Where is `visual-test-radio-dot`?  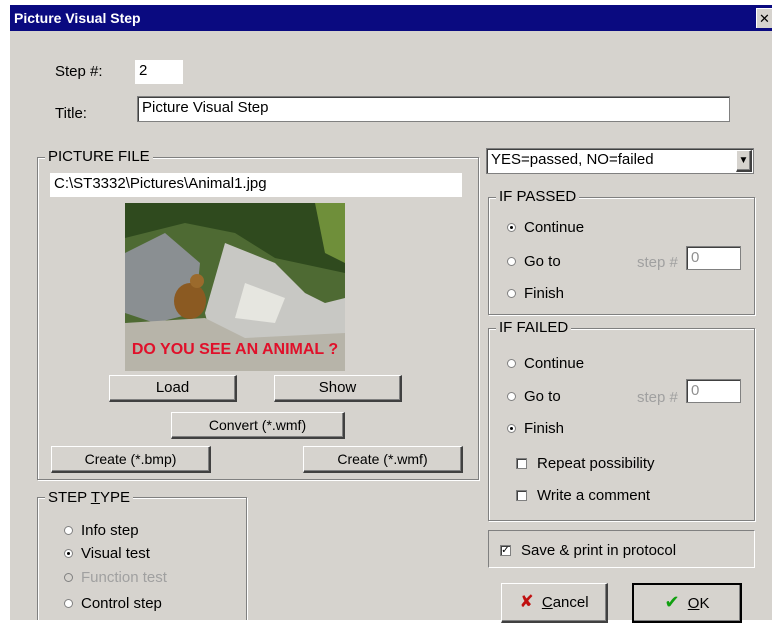
visual-test-radio-dot is located at coordinates (68, 553).